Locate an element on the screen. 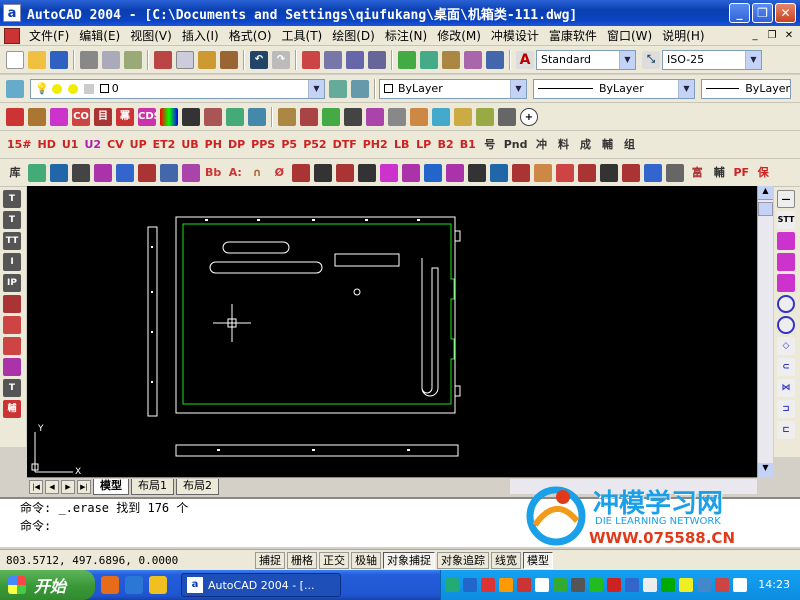 The width and height of the screenshot is (800, 600). toolbar-label-button: 成 is located at coordinates (586, 145).